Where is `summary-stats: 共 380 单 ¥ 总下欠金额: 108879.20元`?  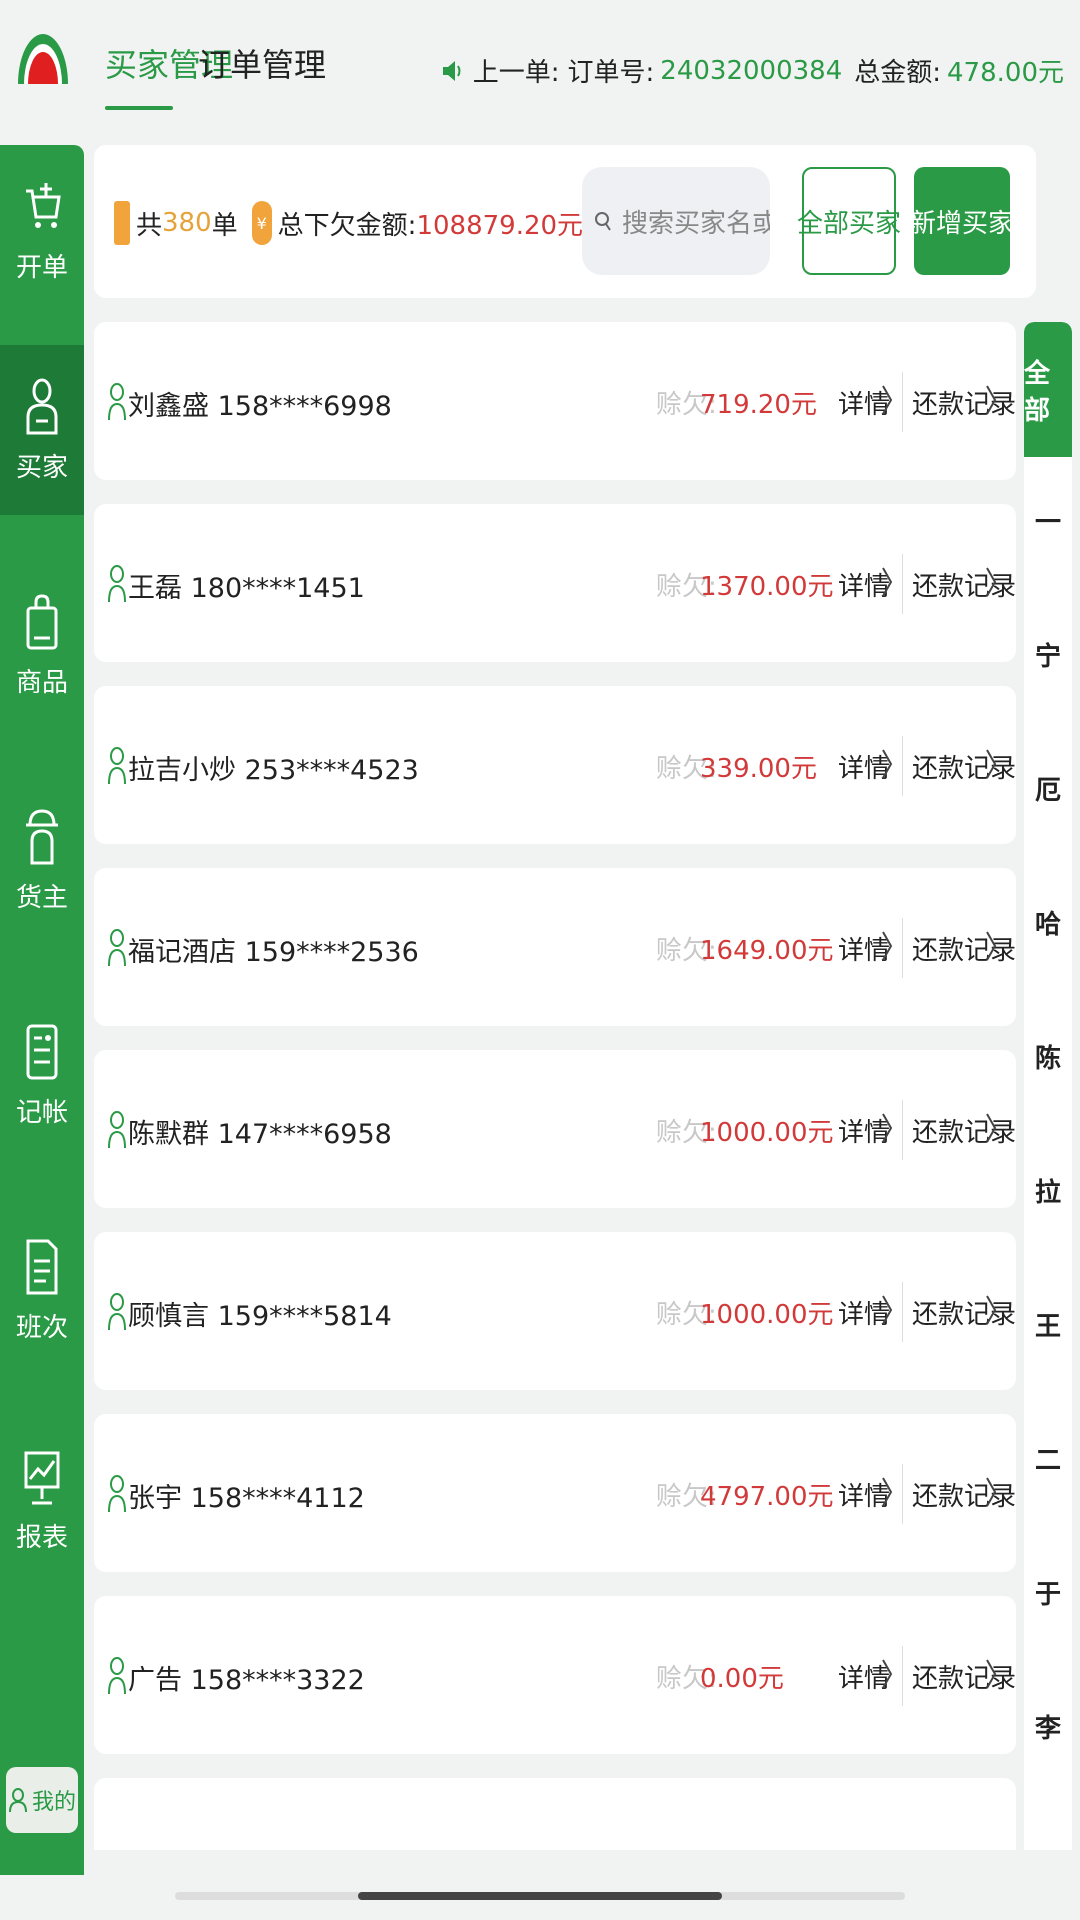
summary-stats: 共 380 单 ¥ 总下欠金额: 108879.20元 is located at coordinates (367, 223).